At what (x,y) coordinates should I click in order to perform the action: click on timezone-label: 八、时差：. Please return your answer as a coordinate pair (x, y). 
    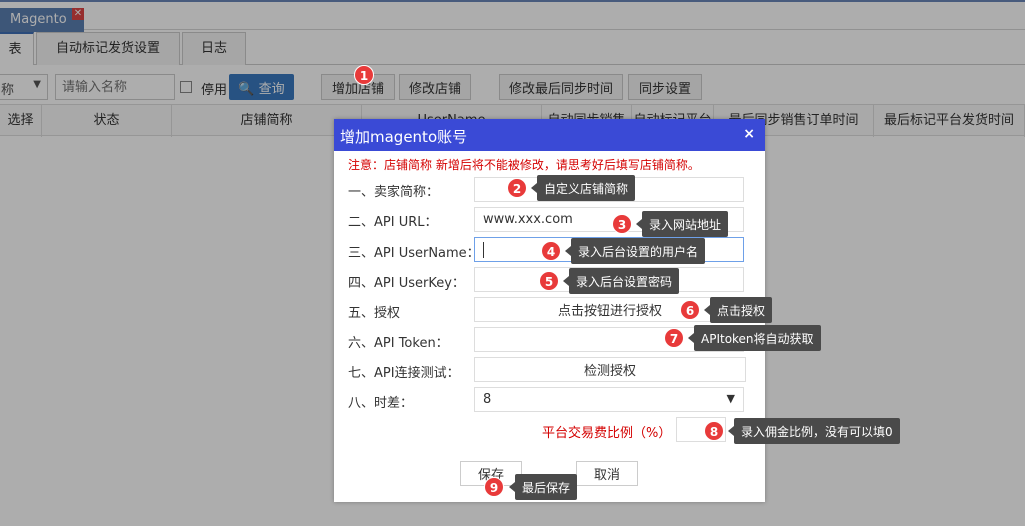
    Looking at the image, I should click on (381, 403).